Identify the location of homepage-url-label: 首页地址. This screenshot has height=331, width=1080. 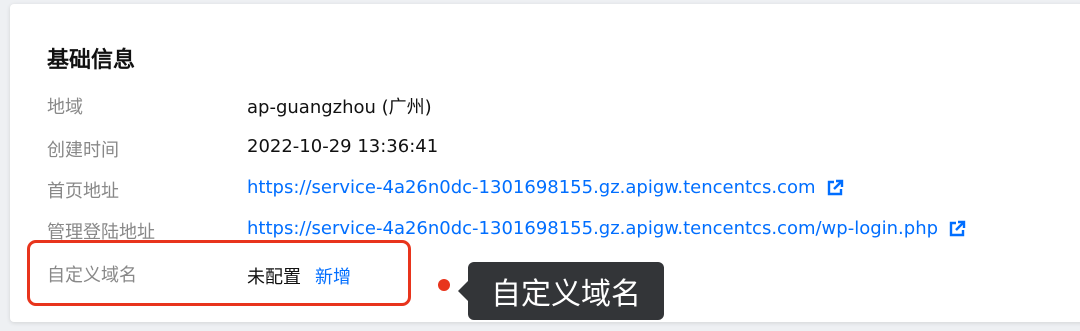
(83, 191).